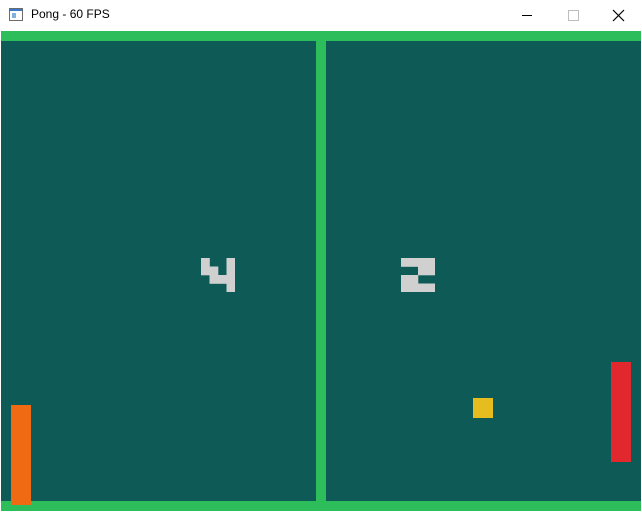 Image resolution: width=642 pixels, height=512 pixels. I want to click on window-app-icon, so click(16, 14).